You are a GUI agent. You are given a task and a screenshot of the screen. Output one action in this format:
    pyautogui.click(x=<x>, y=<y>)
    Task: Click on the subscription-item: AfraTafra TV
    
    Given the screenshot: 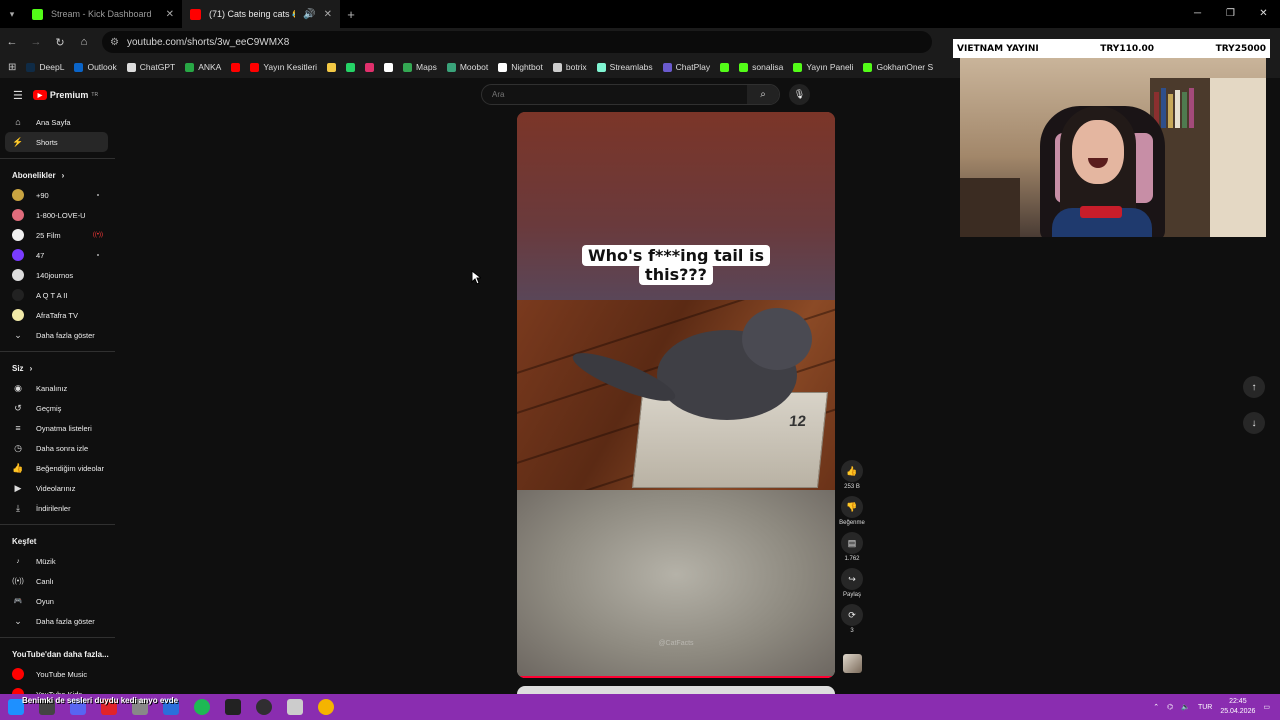 What is the action you would take?
    pyautogui.click(x=57, y=315)
    